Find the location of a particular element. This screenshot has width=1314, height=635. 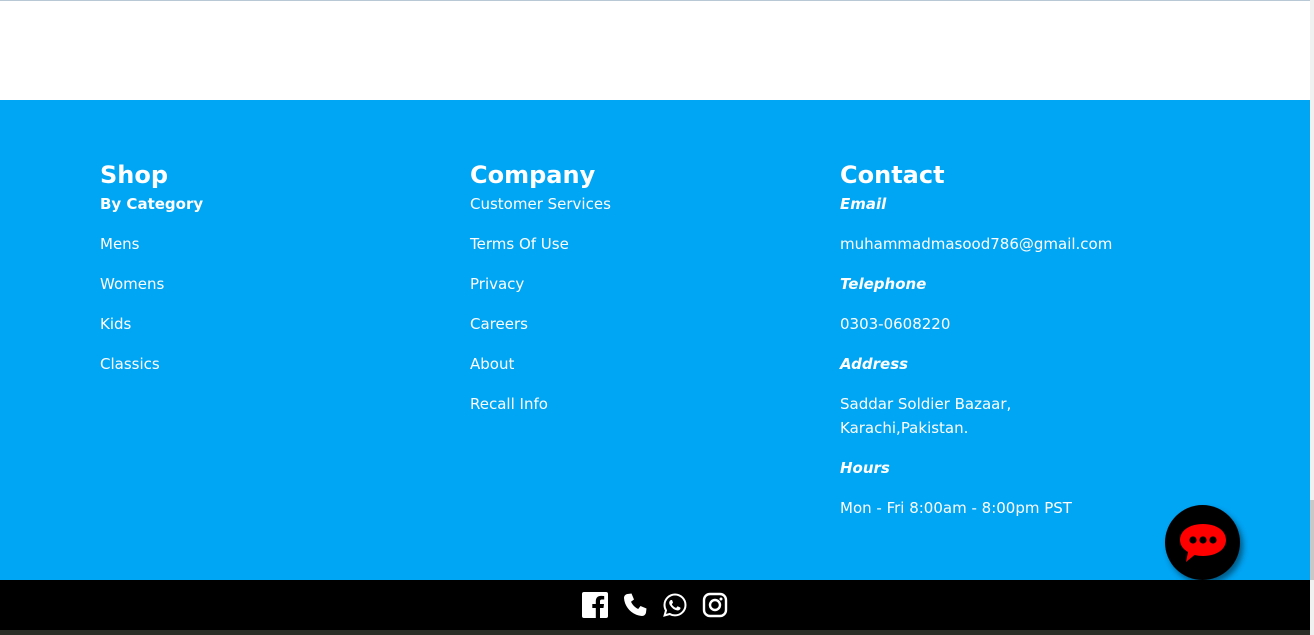

company-link-terms-of-use: Terms Of Use is located at coordinates (650, 244).